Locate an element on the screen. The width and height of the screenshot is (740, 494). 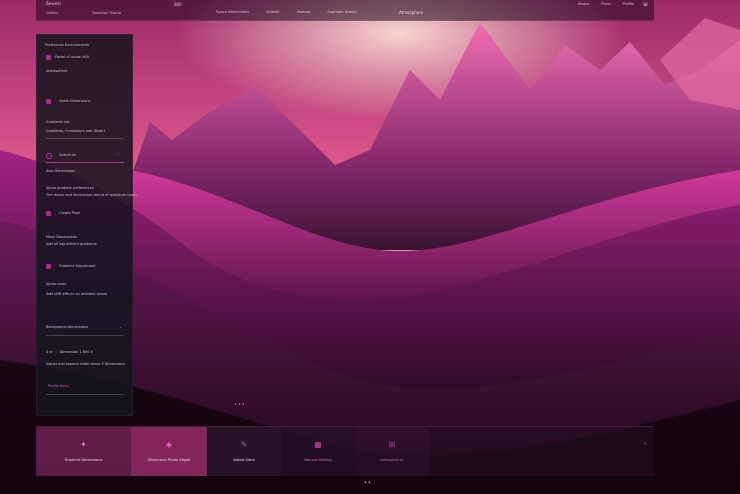
section-title: Mesh Dimensions is located at coordinates (61, 237).